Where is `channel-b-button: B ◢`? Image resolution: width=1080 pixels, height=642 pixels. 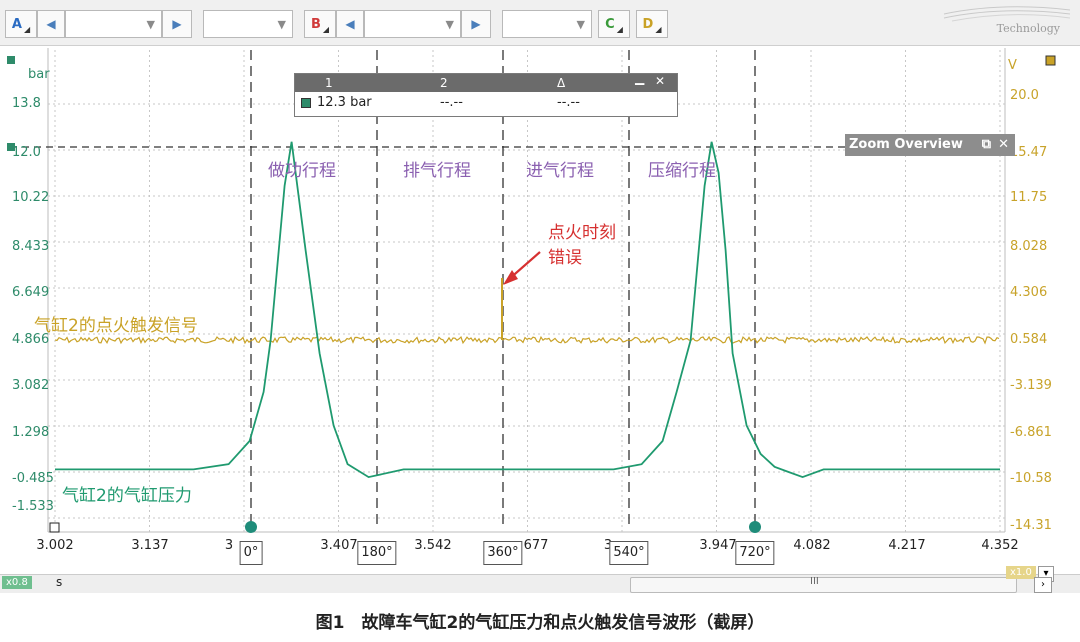 channel-b-button: B ◢ is located at coordinates (320, 24).